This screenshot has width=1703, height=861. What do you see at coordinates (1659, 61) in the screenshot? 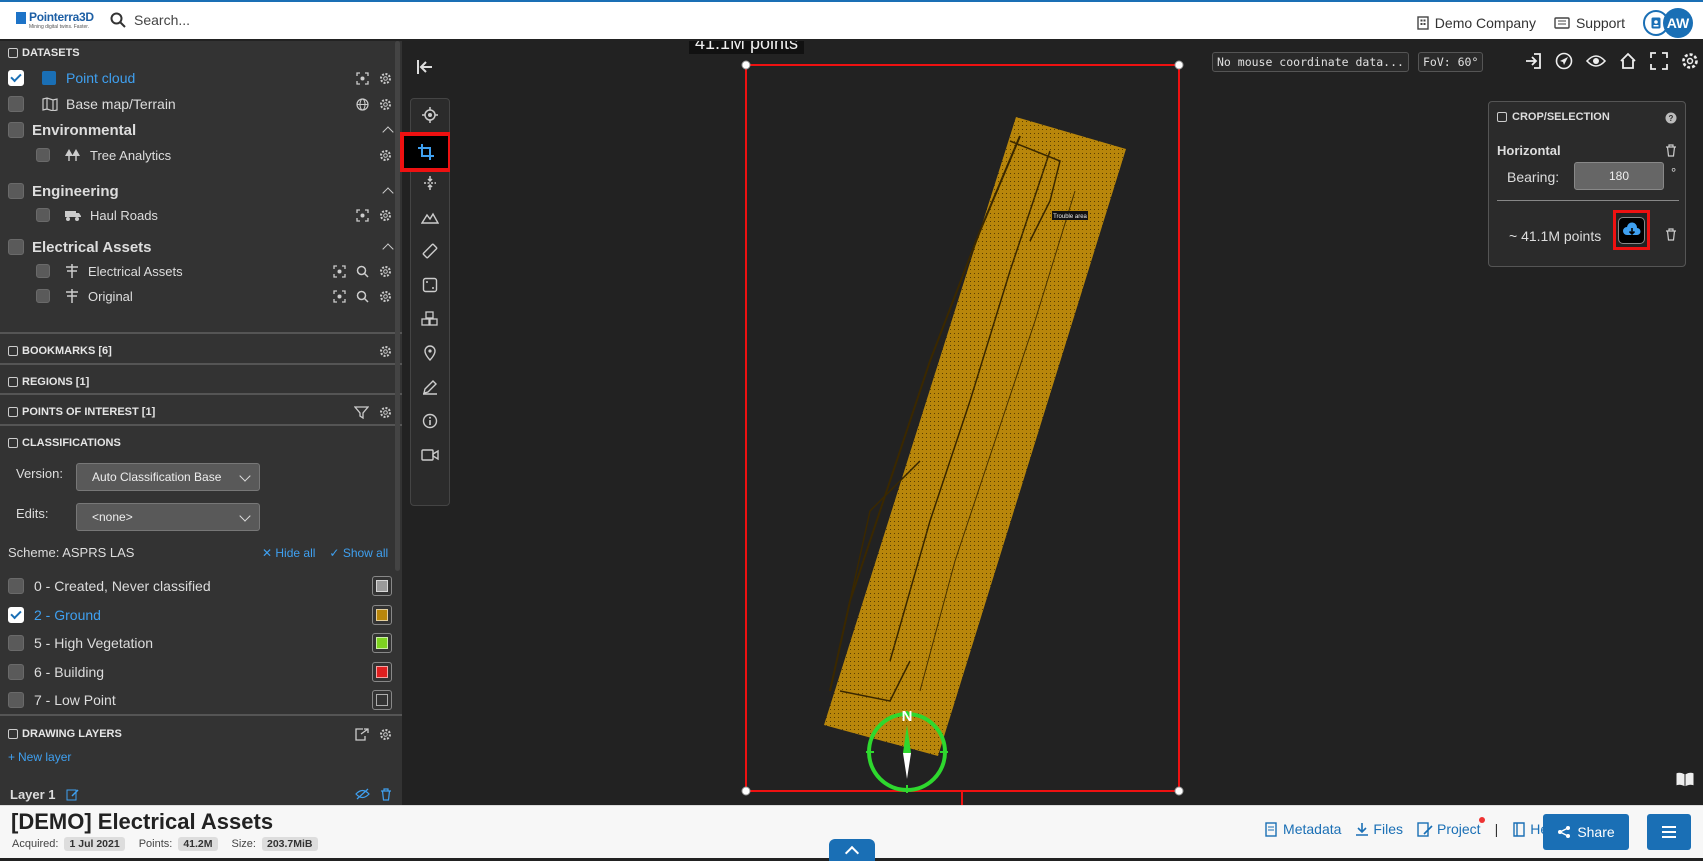
I see `fullscreen-icon` at bounding box center [1659, 61].